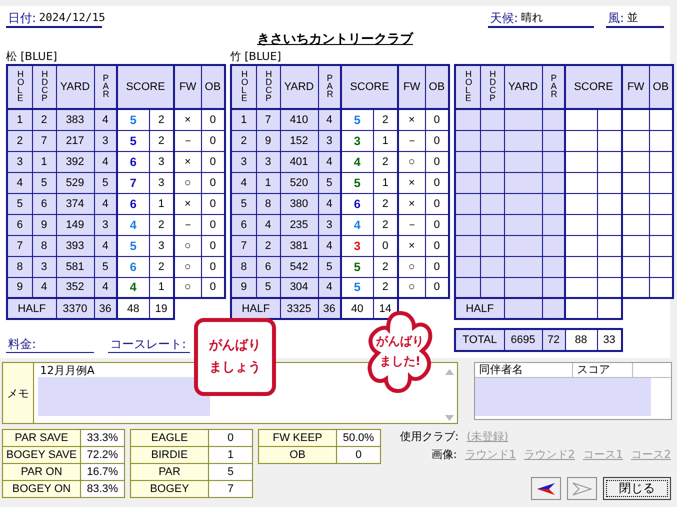 The height and width of the screenshot is (507, 677). What do you see at coordinates (573, 391) in the screenshot?
I see `companion-list: 同伴者名 スコア` at bounding box center [573, 391].